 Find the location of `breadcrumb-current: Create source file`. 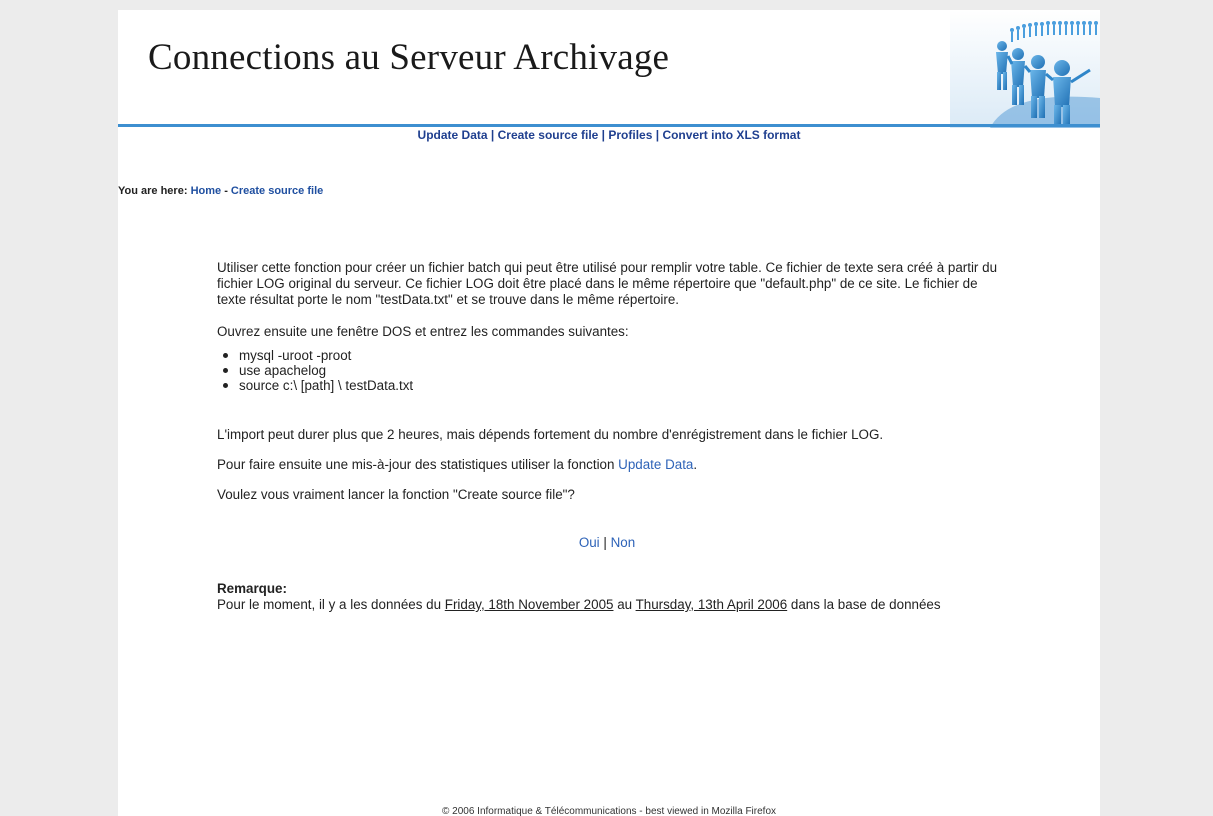

breadcrumb-current: Create source file is located at coordinates (277, 191).